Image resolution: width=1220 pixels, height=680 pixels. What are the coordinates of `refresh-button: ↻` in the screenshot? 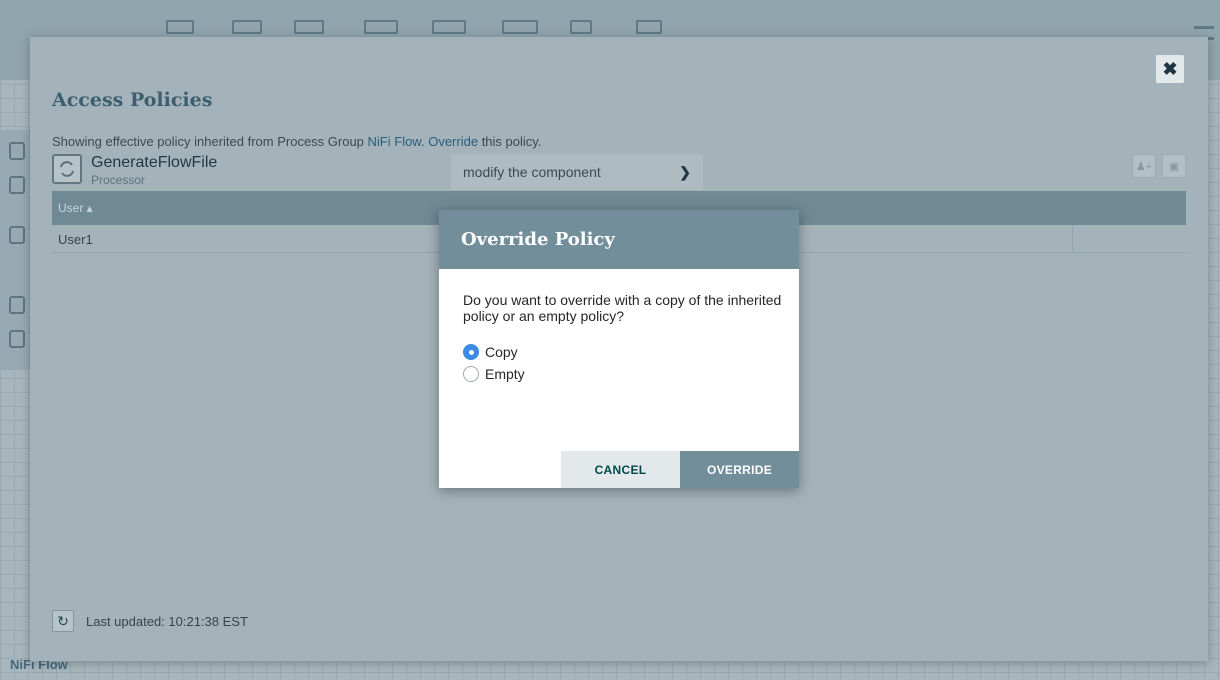 It's located at (63, 621).